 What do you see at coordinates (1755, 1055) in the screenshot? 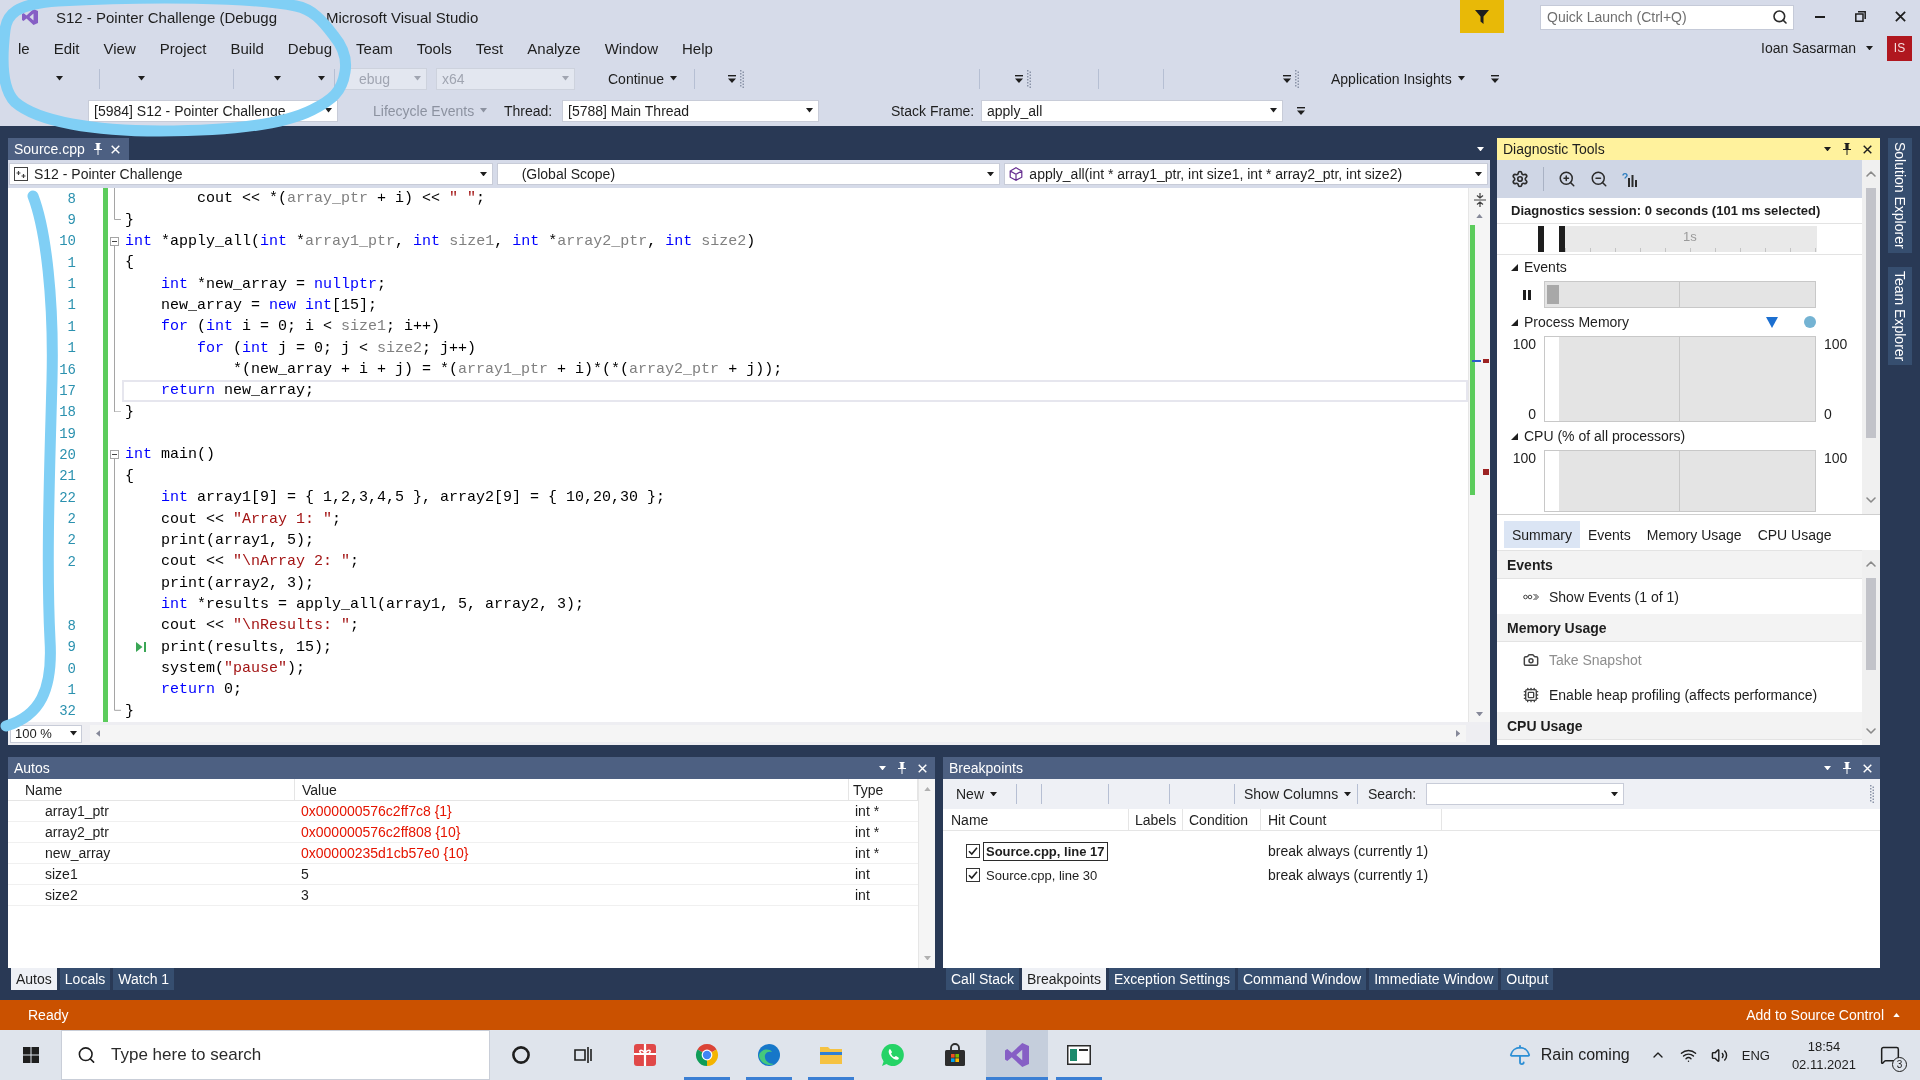
I see `language-indicator: ENG` at bounding box center [1755, 1055].